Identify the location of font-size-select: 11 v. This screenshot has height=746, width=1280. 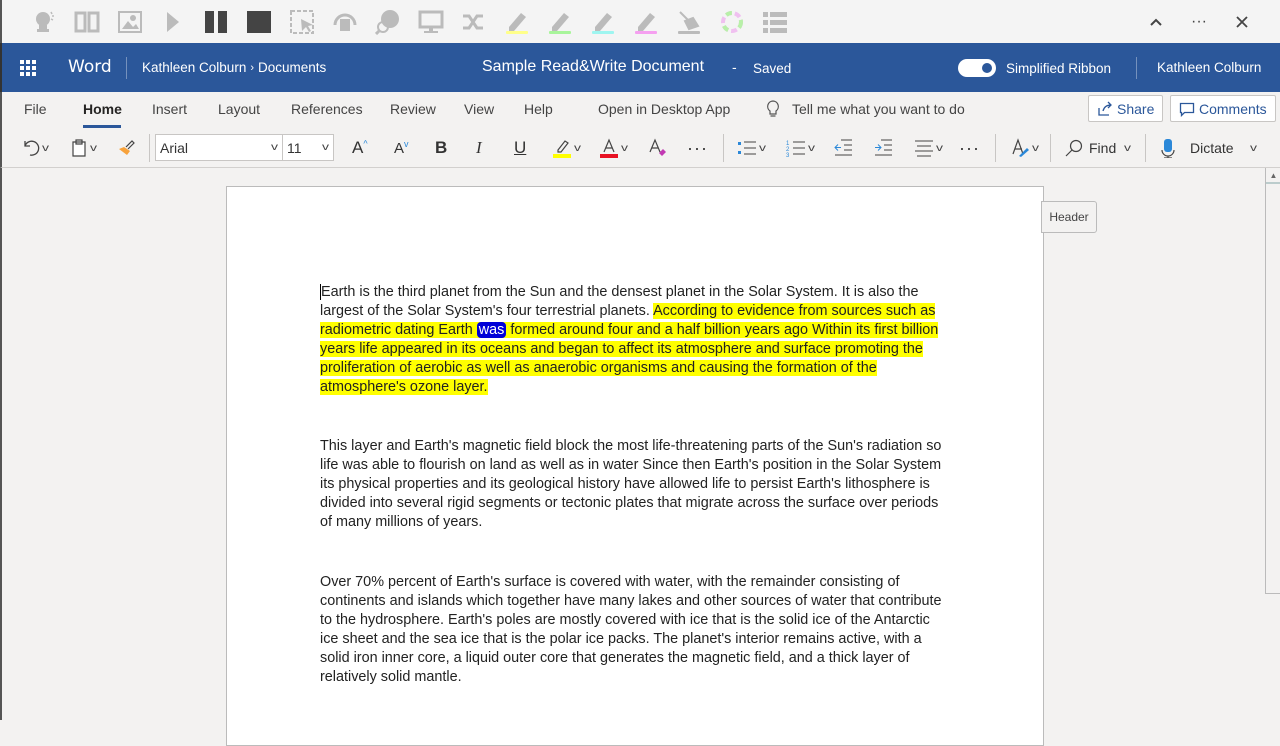
(308, 147).